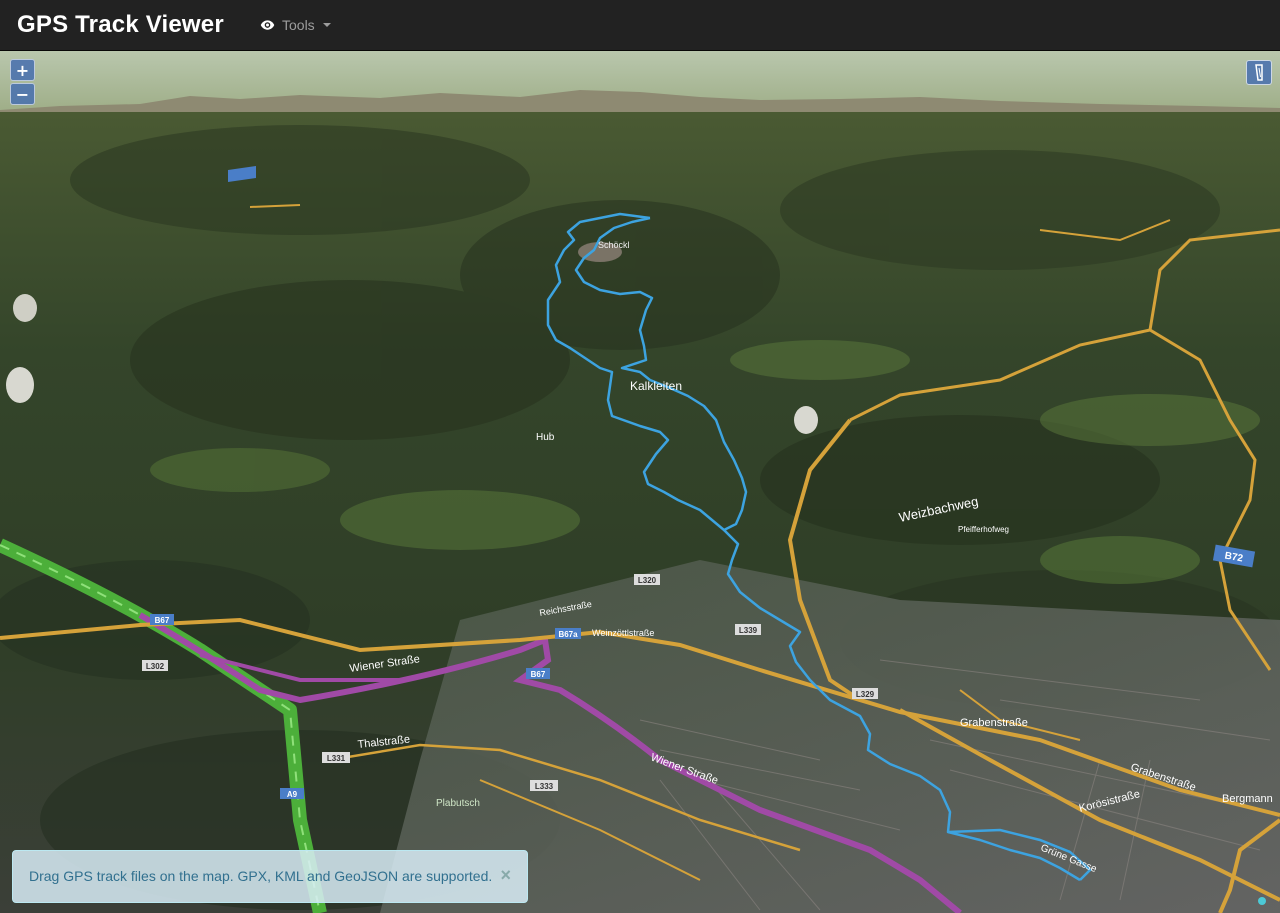 Image resolution: width=1280 pixels, height=913 pixels. I want to click on eye-icon, so click(267, 25).